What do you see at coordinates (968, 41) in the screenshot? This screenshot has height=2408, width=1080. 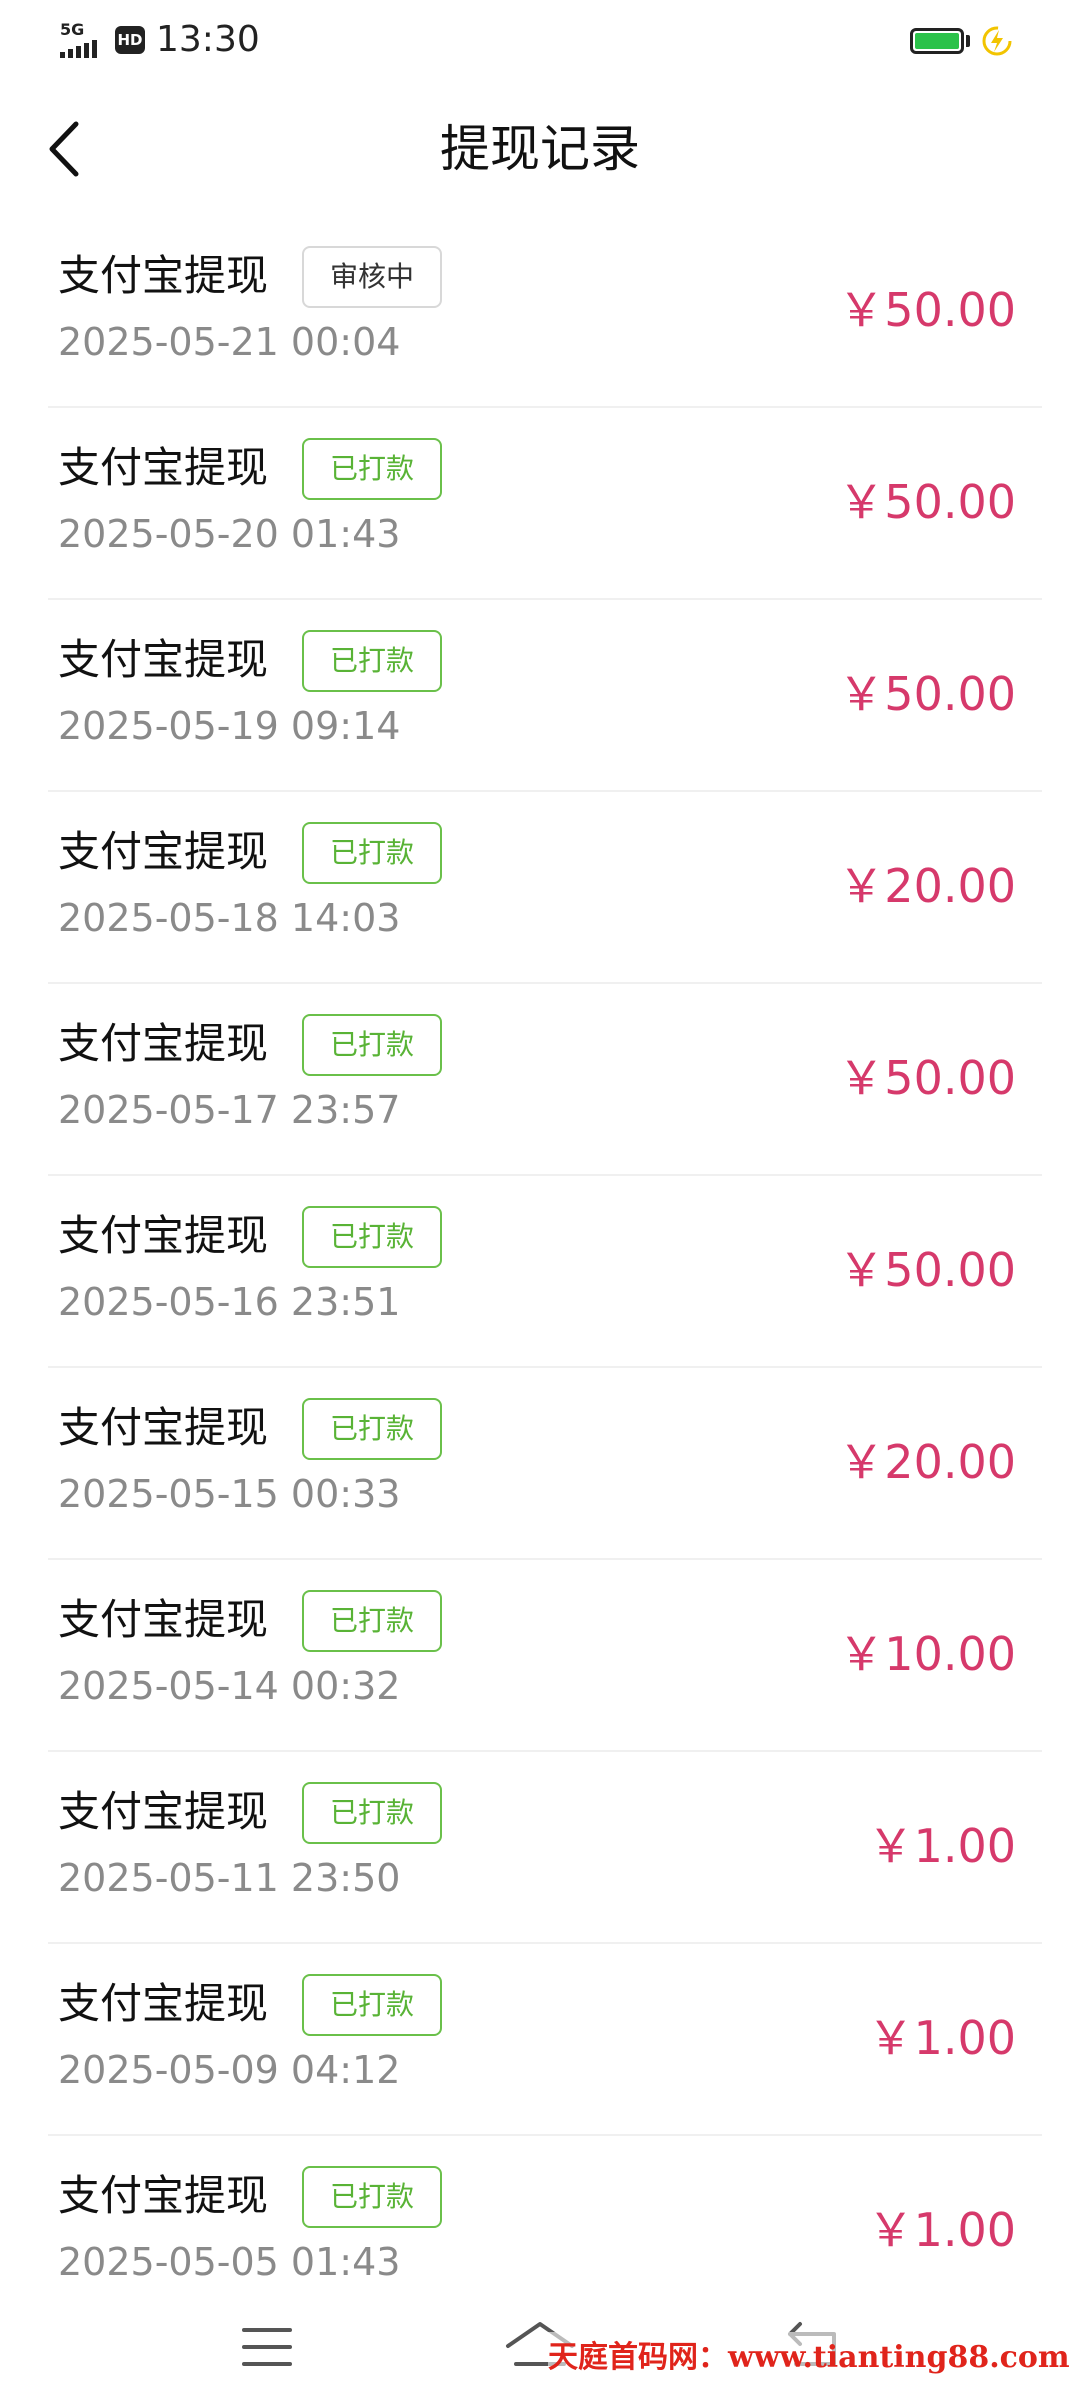 I see `battery-cap` at bounding box center [968, 41].